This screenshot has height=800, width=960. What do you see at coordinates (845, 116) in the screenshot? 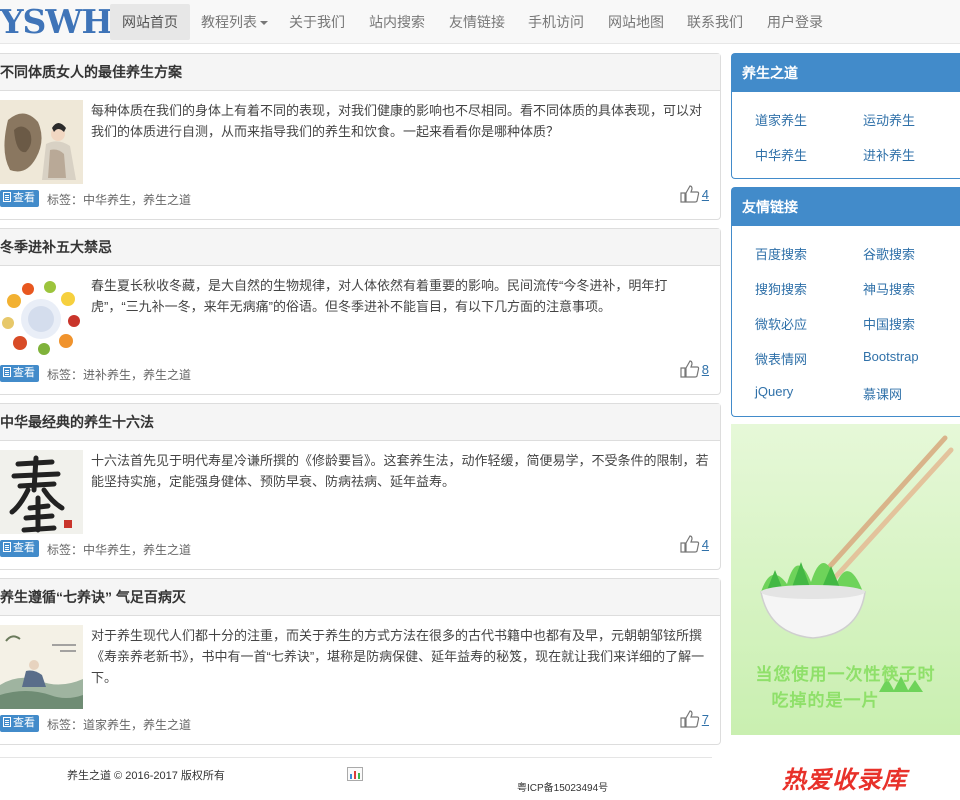
I see `category-panel: 养生之道 道家养生 运动养生 中华养生 进补养生` at bounding box center [845, 116].